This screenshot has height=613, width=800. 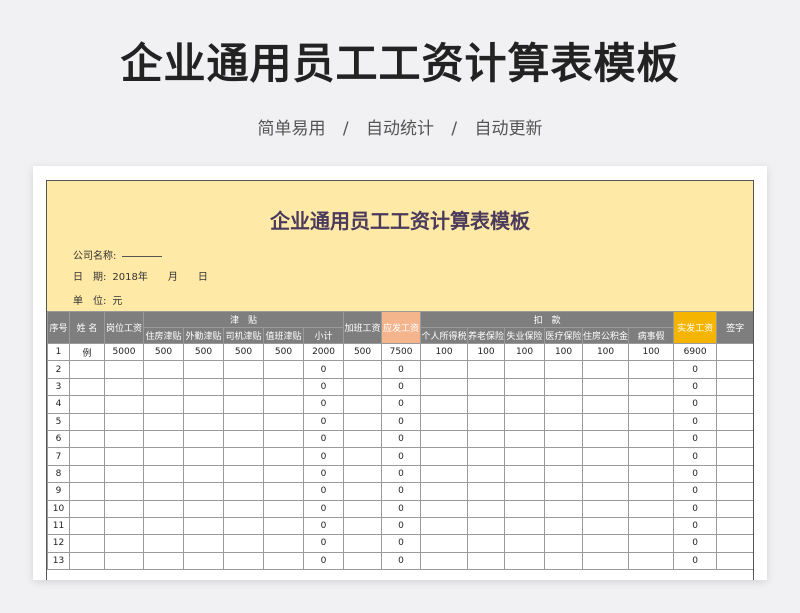 I want to click on table-cell: 例, so click(x=87, y=352).